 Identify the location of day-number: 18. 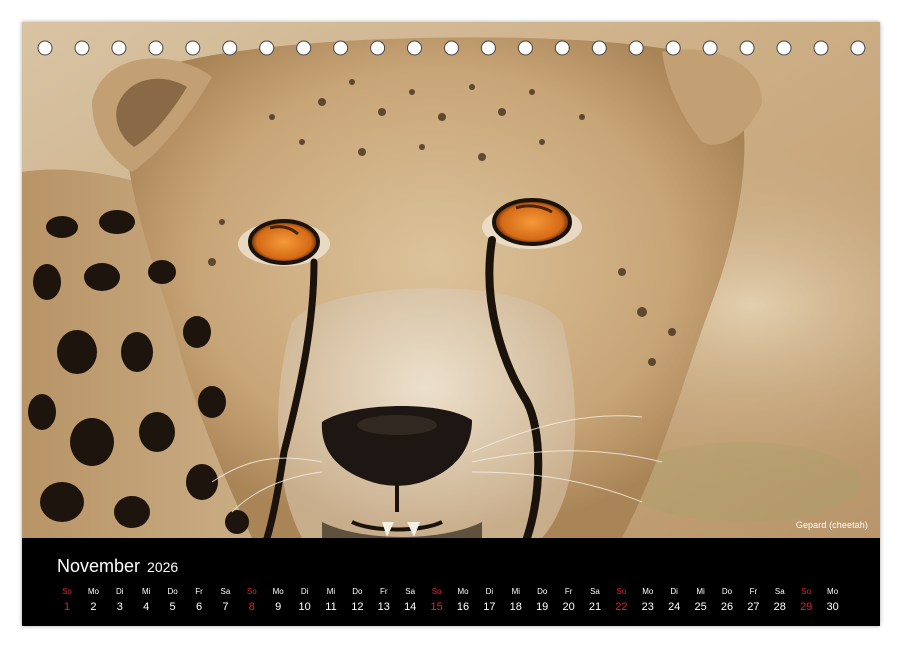
(515, 607).